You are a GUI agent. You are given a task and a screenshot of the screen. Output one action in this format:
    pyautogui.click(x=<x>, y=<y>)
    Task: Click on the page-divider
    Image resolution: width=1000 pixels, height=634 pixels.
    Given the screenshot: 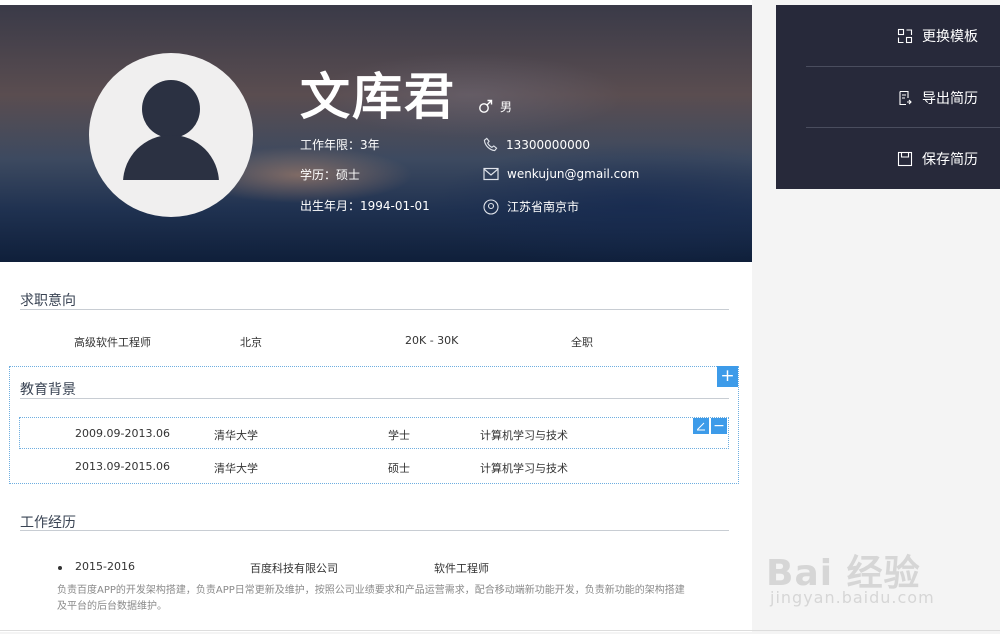 What is the action you would take?
    pyautogui.click(x=500, y=630)
    